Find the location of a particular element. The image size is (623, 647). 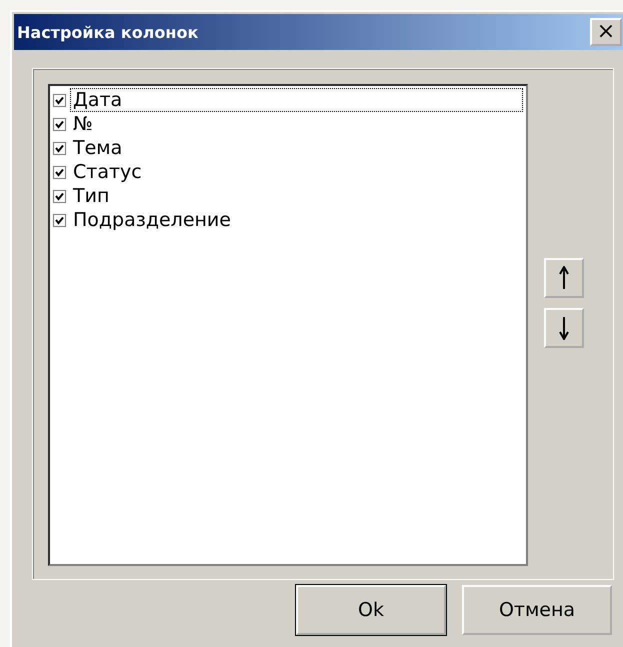

window-title: Настройка колонок is located at coordinates (107, 32).